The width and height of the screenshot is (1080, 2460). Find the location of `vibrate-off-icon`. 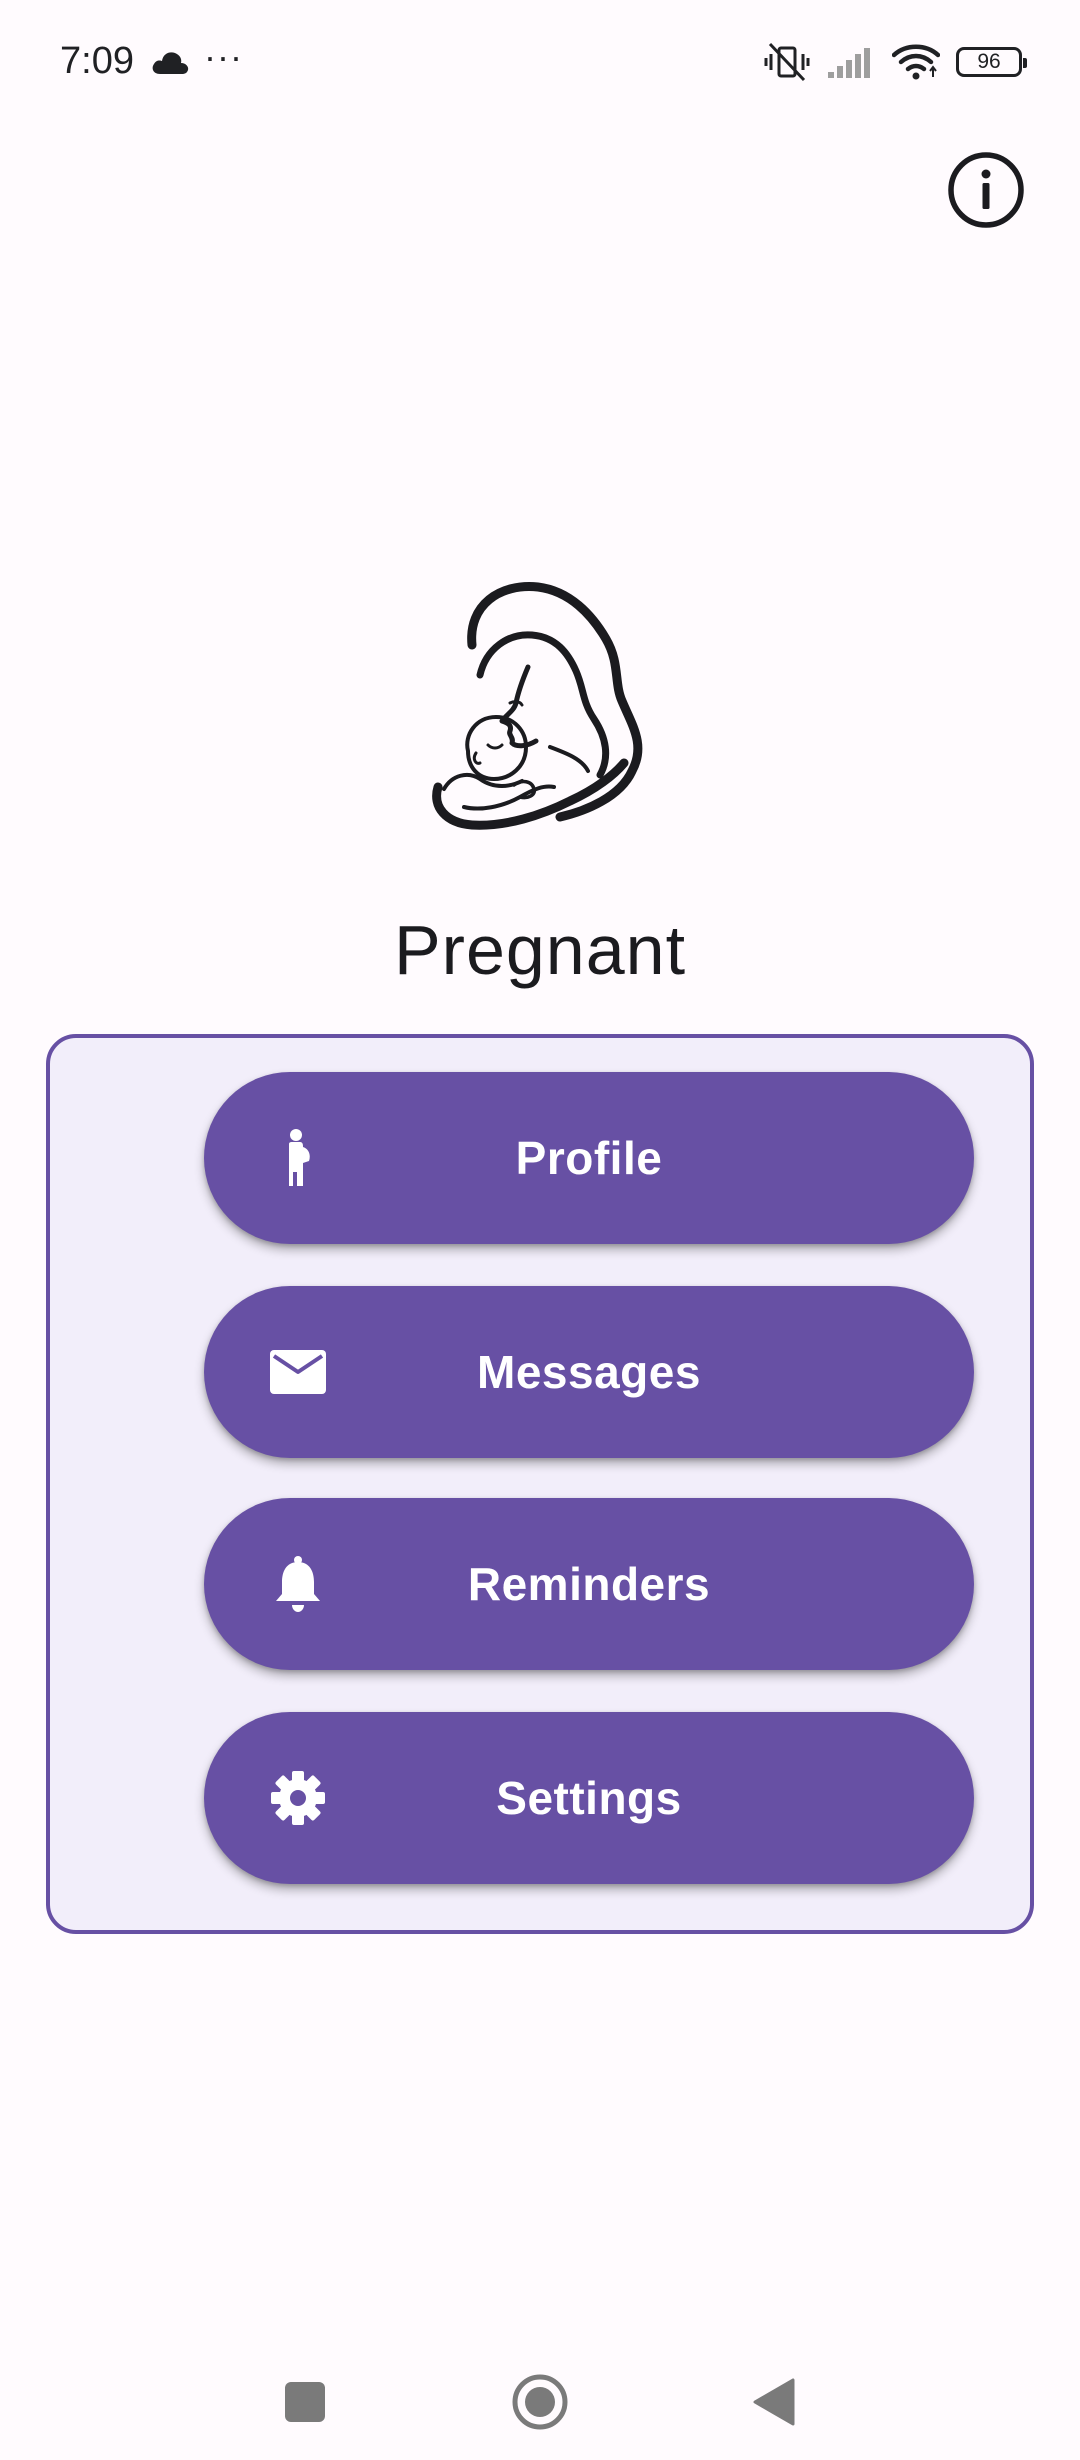

vibrate-off-icon is located at coordinates (787, 62).